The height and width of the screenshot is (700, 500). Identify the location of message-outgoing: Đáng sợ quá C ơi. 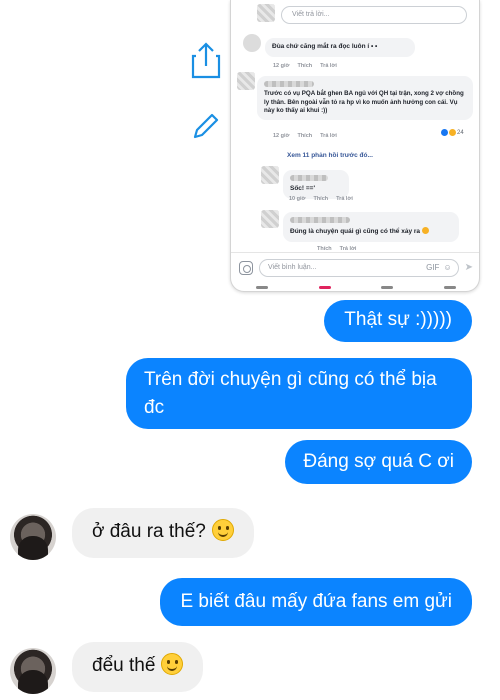
(378, 462).